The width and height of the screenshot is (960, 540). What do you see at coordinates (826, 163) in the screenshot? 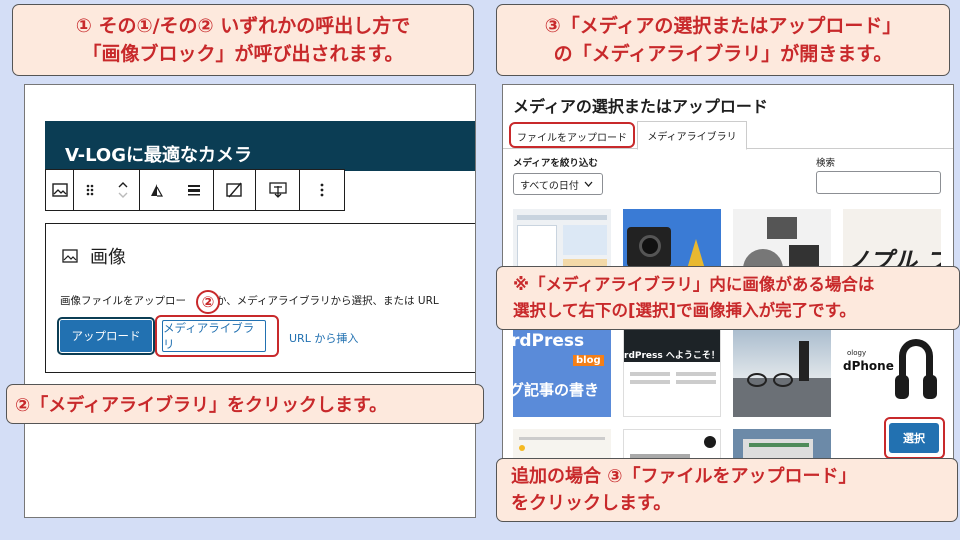
I see `search-label: 検索` at bounding box center [826, 163].